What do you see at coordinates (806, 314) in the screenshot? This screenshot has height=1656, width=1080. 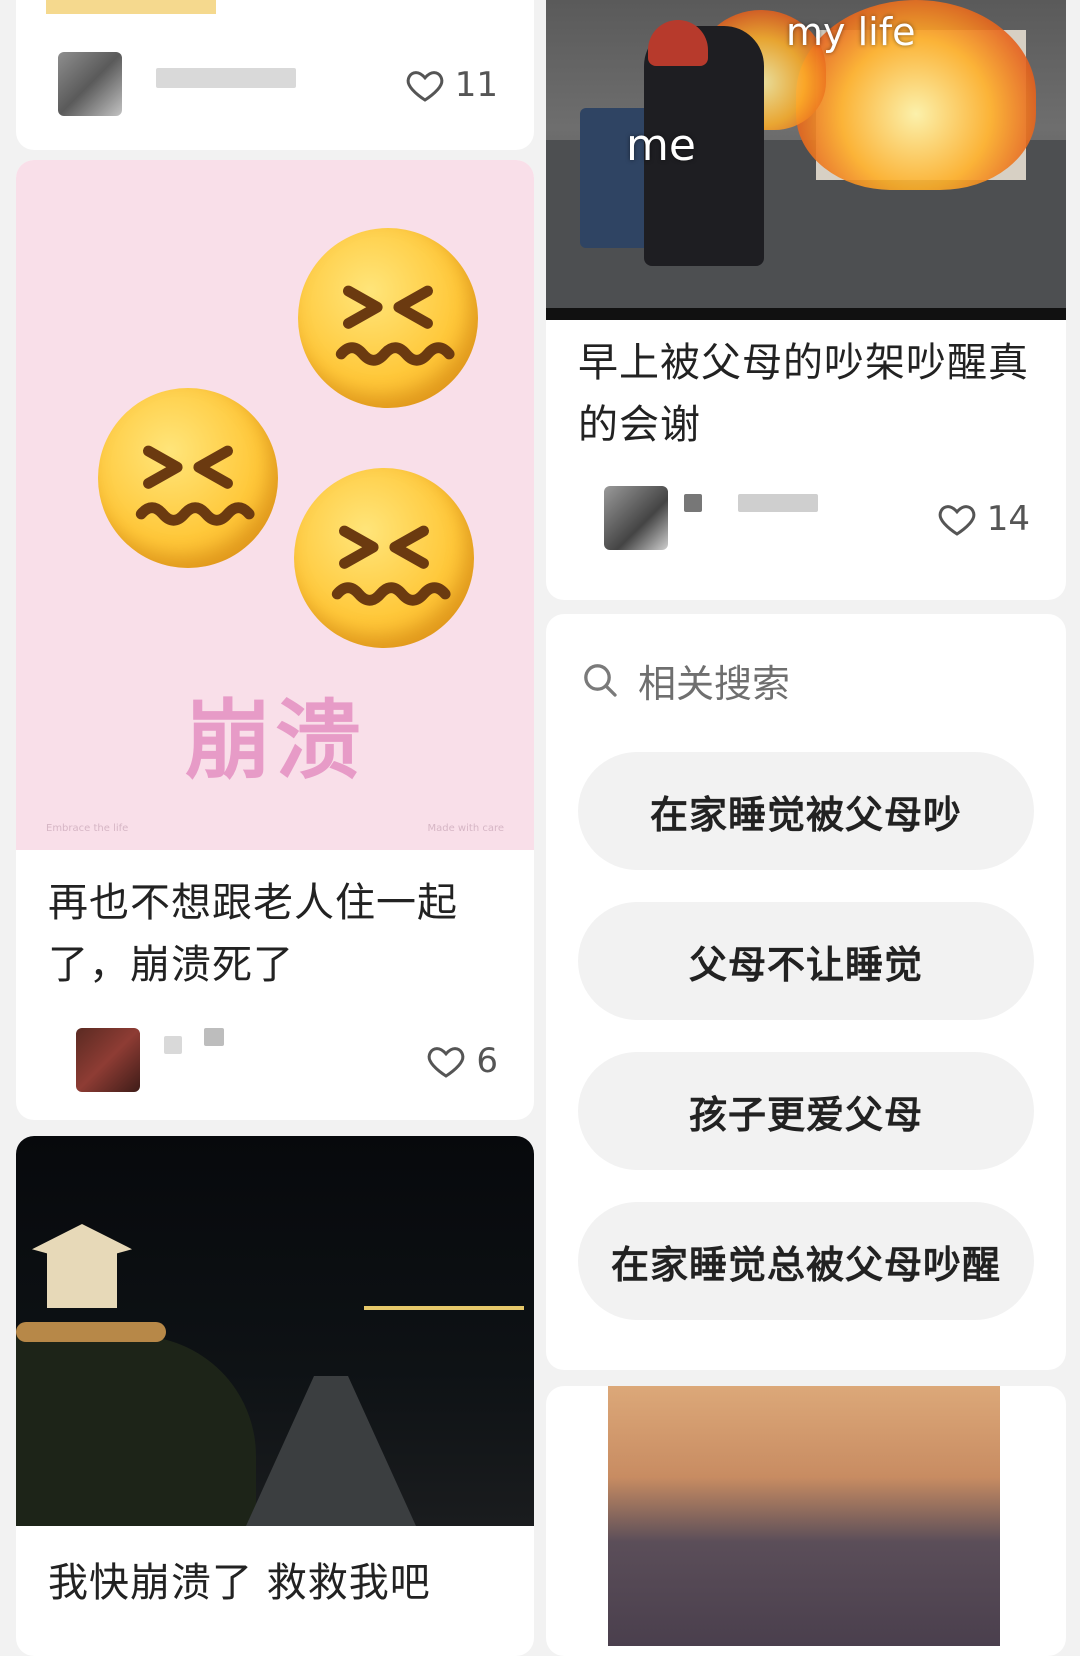 I see `image-bottom-bar` at bounding box center [806, 314].